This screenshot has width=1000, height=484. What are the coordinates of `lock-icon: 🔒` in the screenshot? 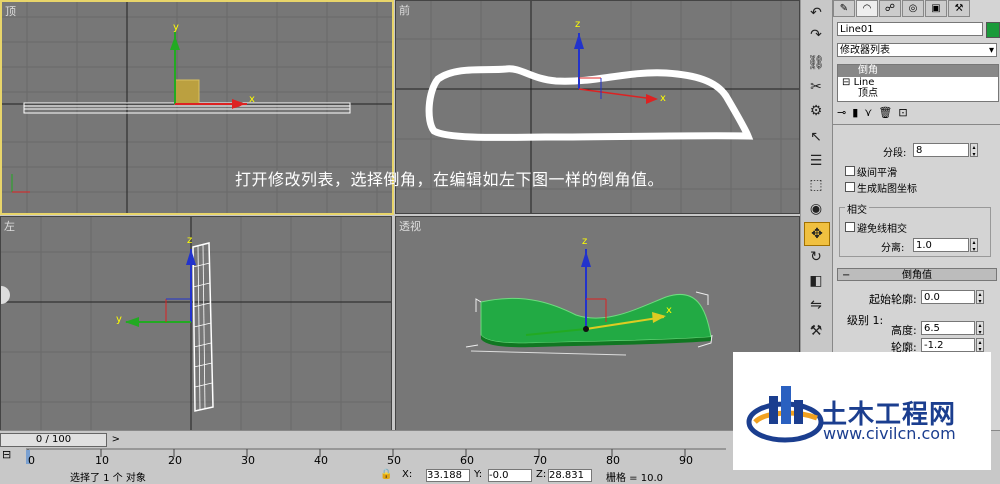 It's located at (386, 474).